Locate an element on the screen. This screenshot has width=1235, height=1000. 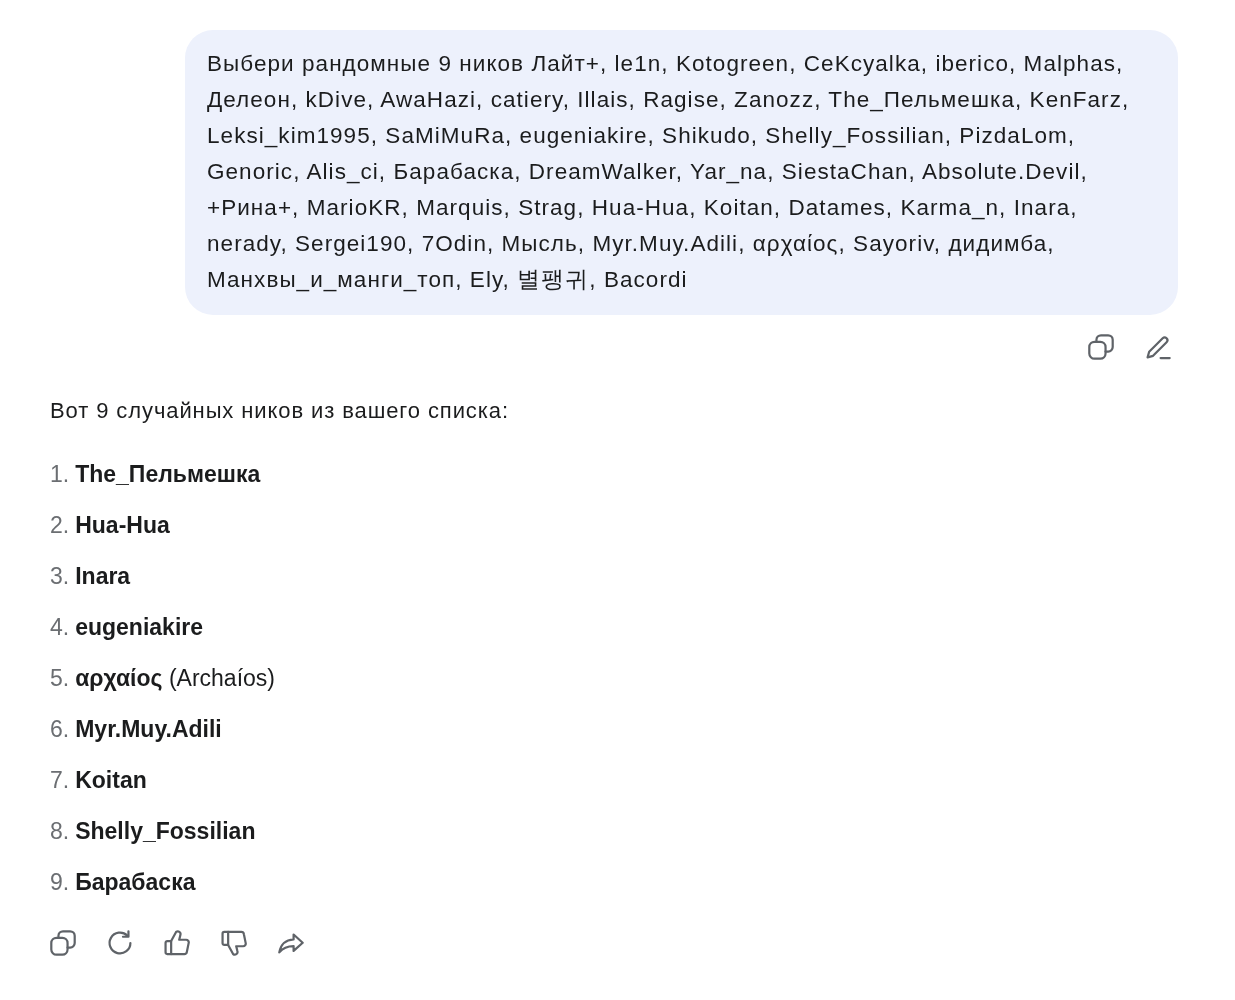
nickname-text: Inara is located at coordinates (103, 576).